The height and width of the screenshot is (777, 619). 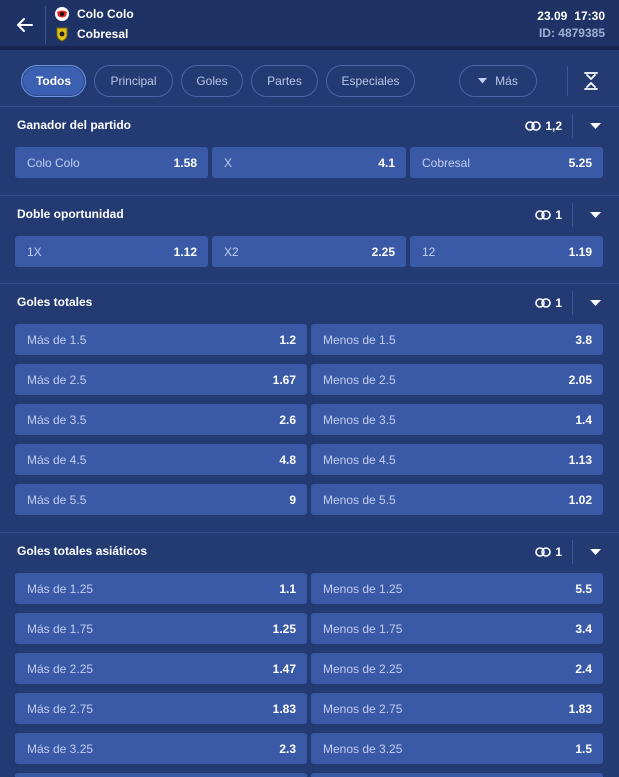 I want to click on odd-button: 12 1.19, so click(x=506, y=251).